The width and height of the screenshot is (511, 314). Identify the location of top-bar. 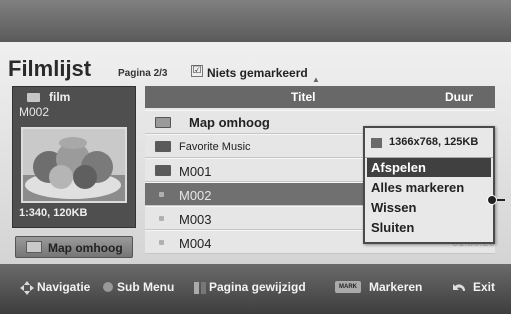
(255, 21).